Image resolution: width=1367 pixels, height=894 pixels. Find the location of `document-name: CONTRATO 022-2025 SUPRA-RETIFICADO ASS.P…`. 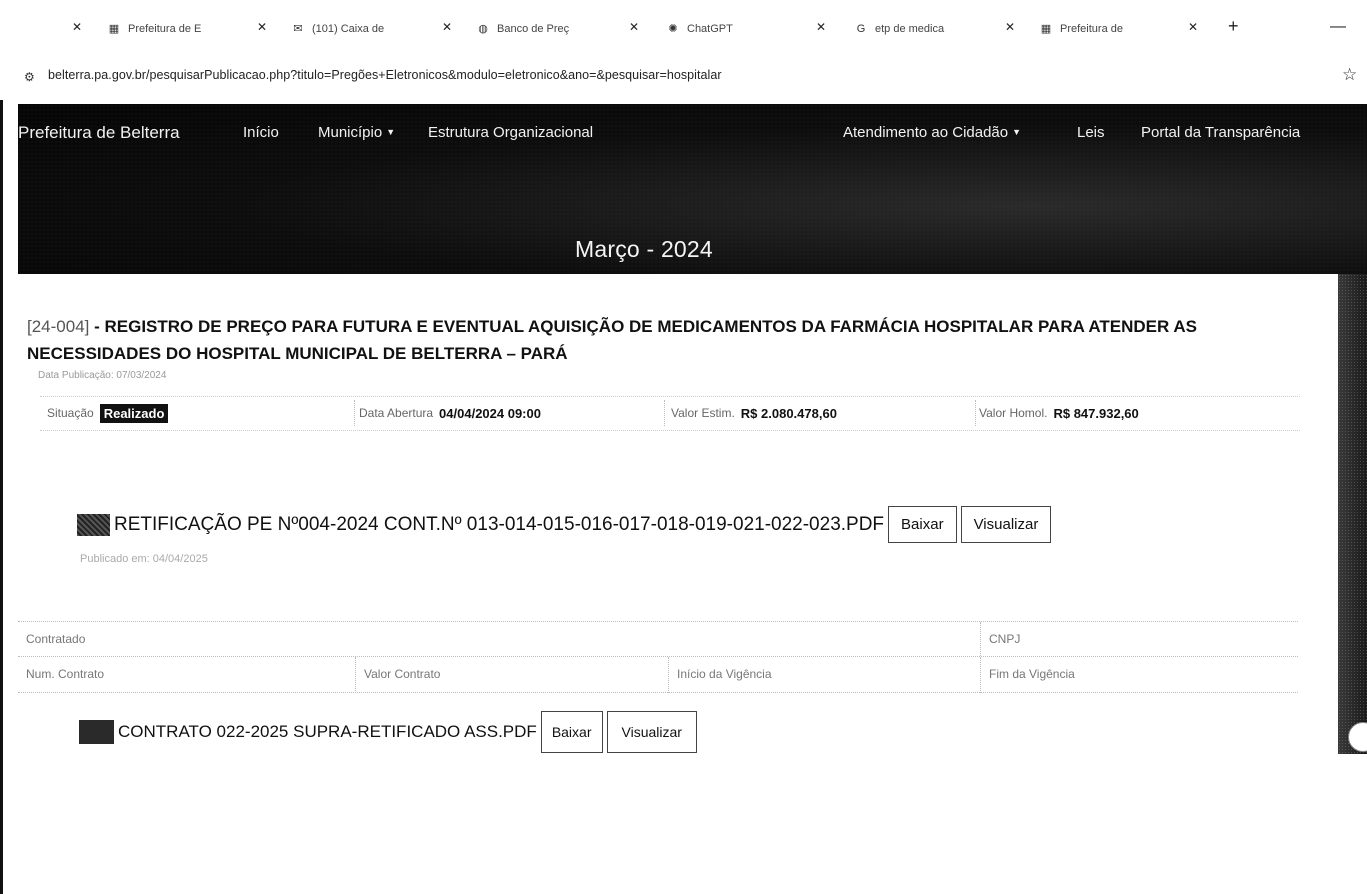

document-name: CONTRATO 022-2025 SUPRA-RETIFICADO ASS.P… is located at coordinates (327, 731).